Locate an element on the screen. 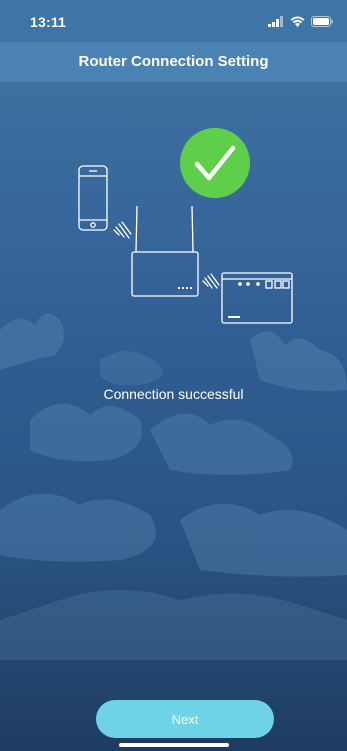 This screenshot has width=347, height=751. status-bar: 13:11 is located at coordinates (173, 21).